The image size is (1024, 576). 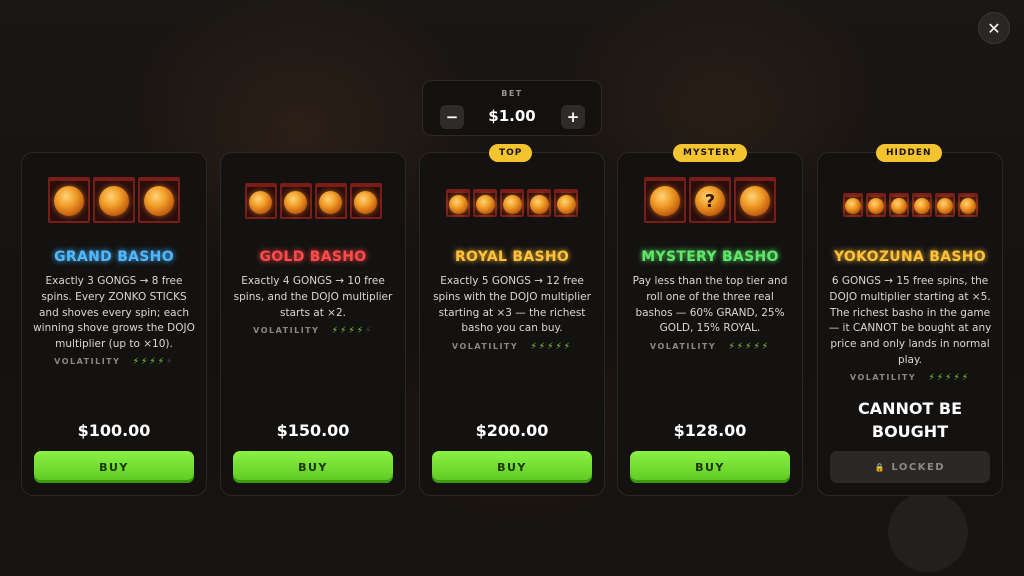 I want to click on cannot-line-2: BOUGHT, so click(x=910, y=431).